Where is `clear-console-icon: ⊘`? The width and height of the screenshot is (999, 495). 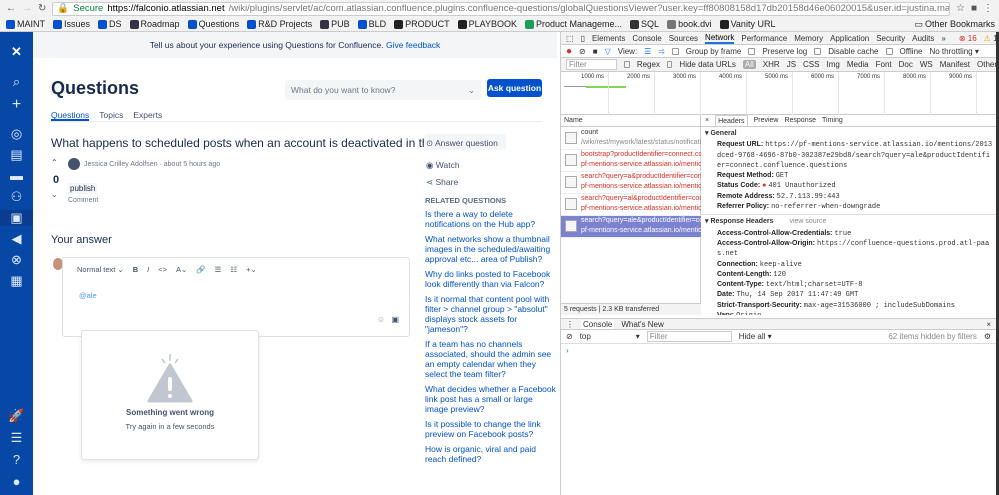
clear-console-icon: ⊘ is located at coordinates (569, 336).